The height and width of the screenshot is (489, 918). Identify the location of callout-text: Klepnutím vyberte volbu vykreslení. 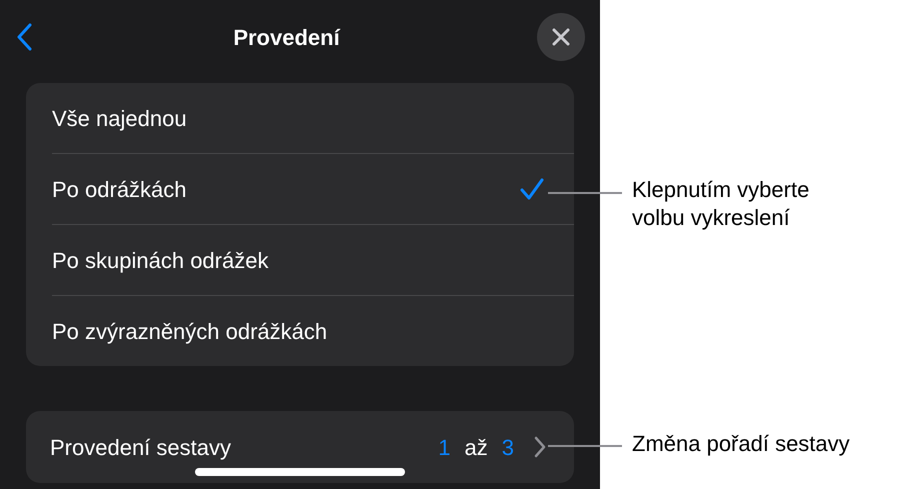
(721, 204).